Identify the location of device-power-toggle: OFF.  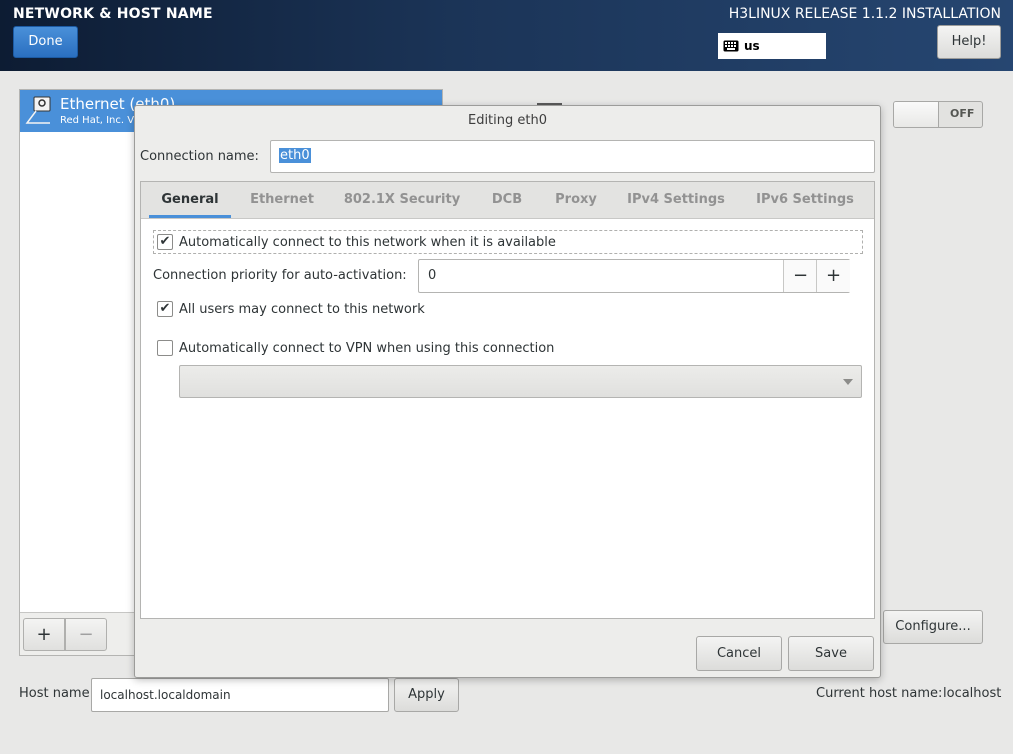
(938, 114).